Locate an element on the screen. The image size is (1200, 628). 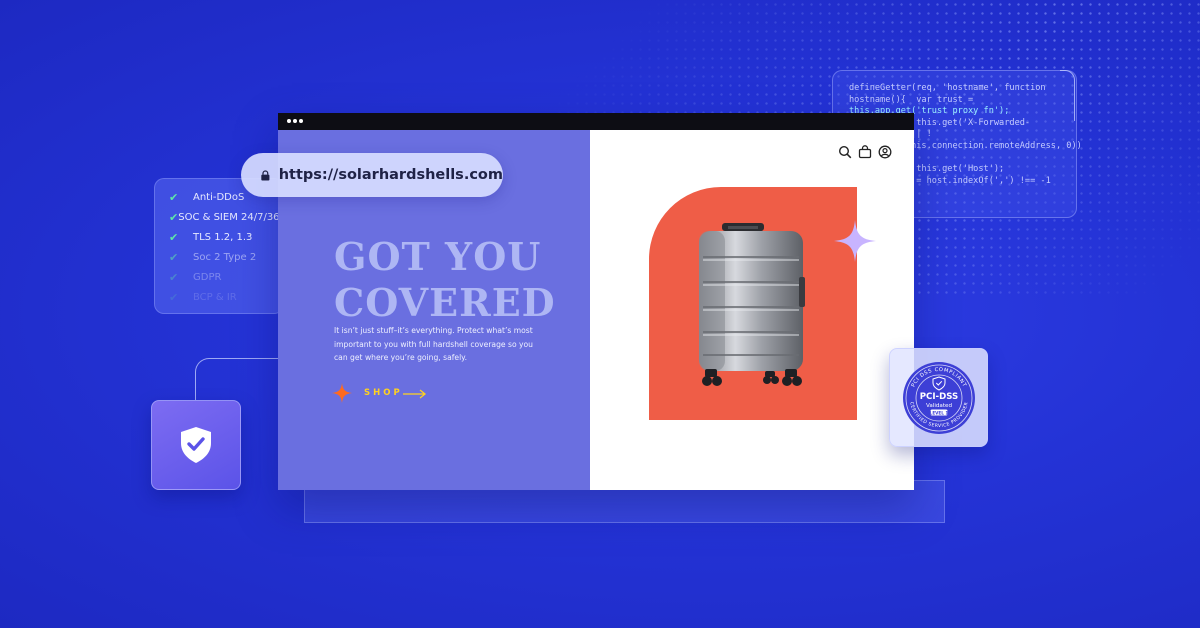
sparkle-icon is located at coordinates (855, 241).